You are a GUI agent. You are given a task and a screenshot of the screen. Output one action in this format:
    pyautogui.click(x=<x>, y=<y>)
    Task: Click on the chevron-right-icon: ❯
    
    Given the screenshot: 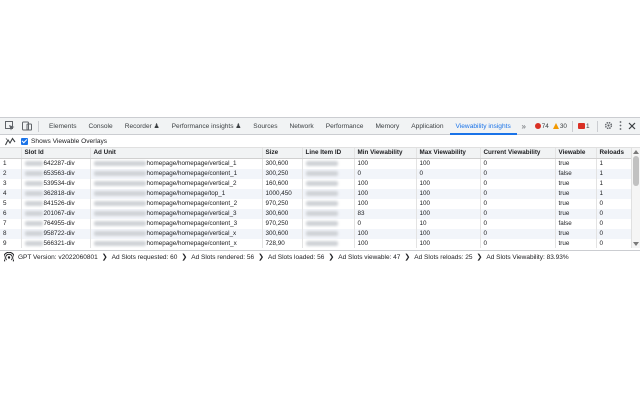 What is the action you would take?
    pyautogui.click(x=479, y=257)
    